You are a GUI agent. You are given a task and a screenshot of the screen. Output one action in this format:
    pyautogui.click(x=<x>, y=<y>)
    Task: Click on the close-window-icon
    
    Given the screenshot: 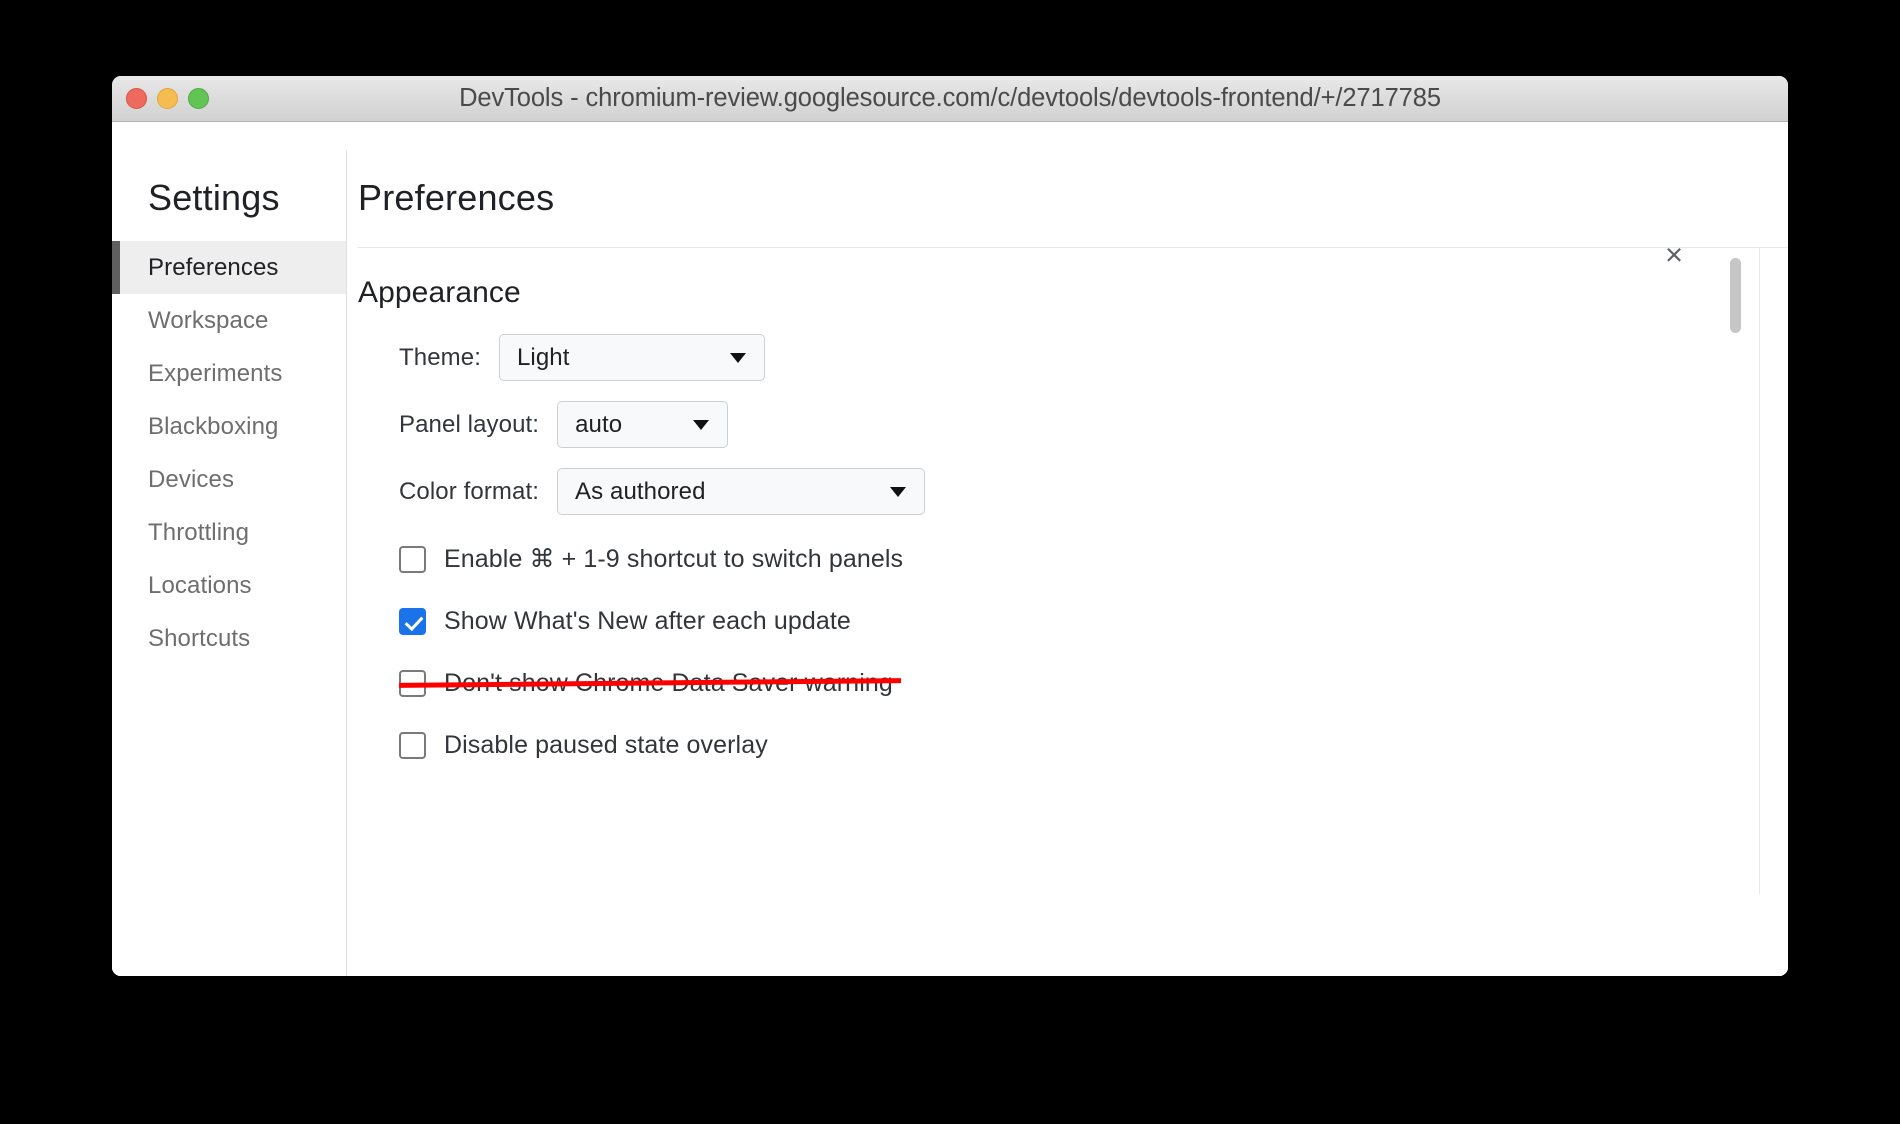 What is the action you would take?
    pyautogui.click(x=136, y=98)
    